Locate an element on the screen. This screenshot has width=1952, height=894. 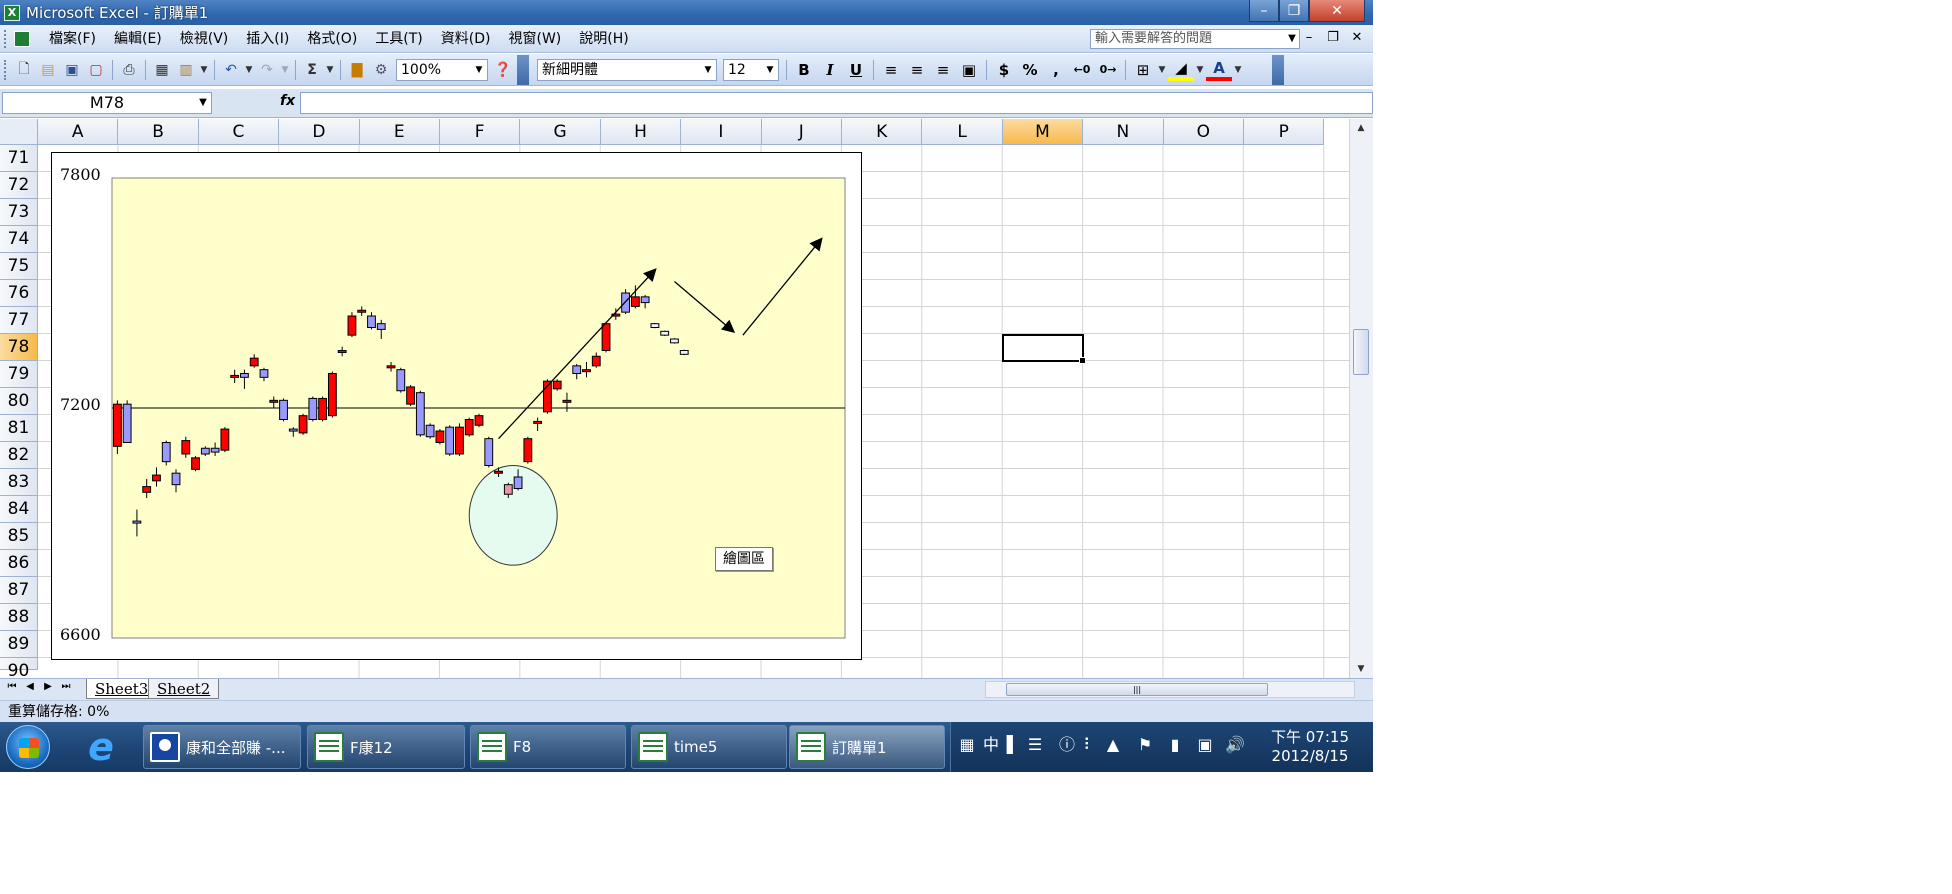
zoom-select: 100% ▼ is located at coordinates (442, 69).